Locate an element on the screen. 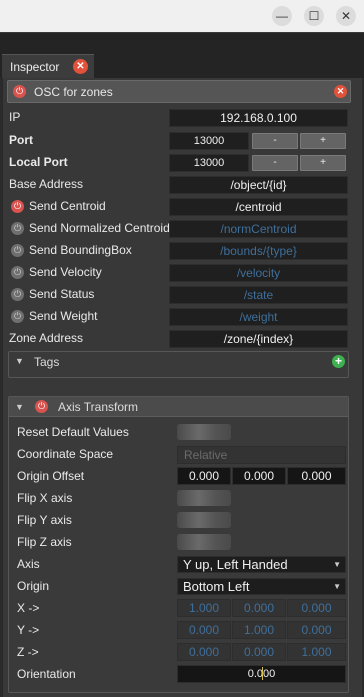 This screenshot has width=364, height=697. send-centroid-label: Send Centroid is located at coordinates (67, 206).